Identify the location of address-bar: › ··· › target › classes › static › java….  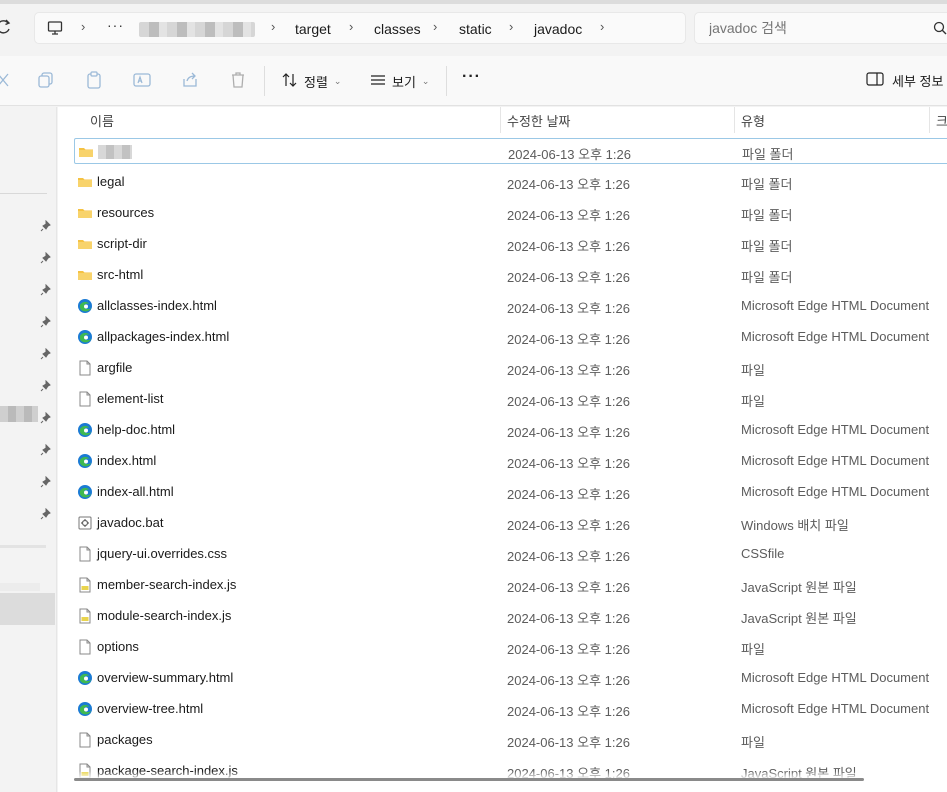
(360, 28).